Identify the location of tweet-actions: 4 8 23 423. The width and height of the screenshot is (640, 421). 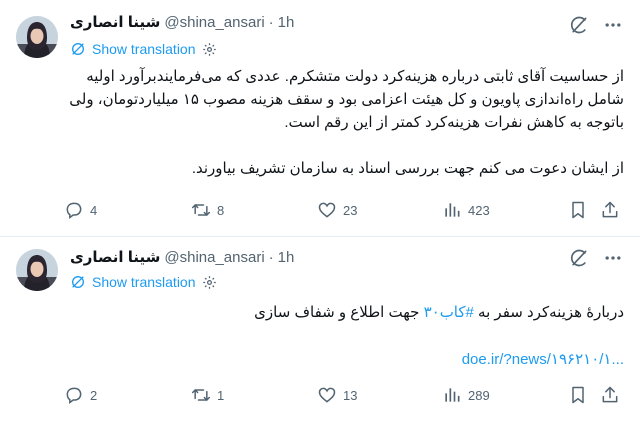
(344, 212).